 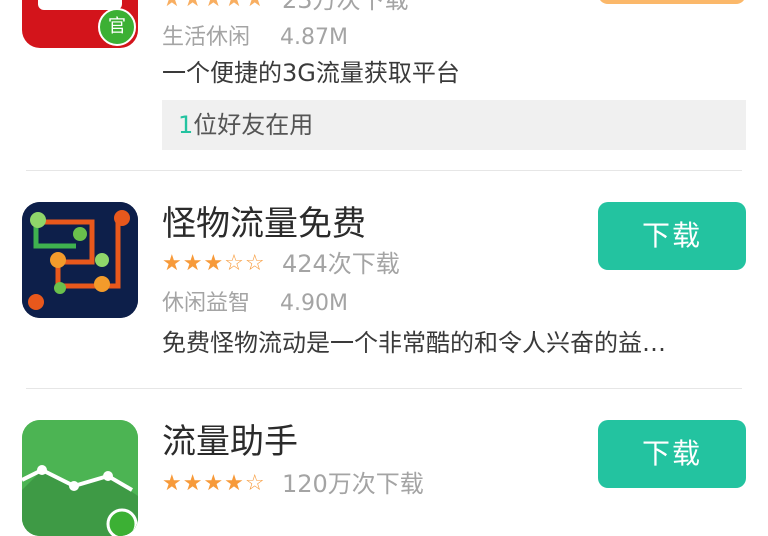 I want to click on official-badge-icon: 官, so click(x=117, y=27).